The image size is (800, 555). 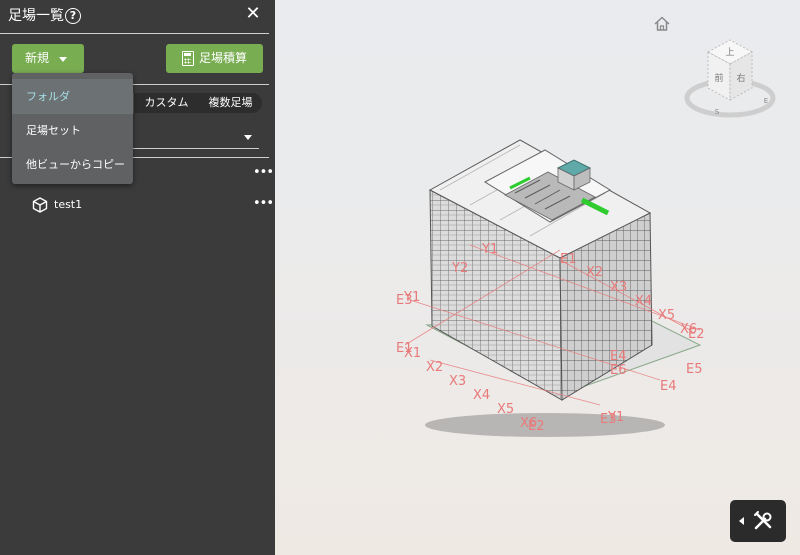 What do you see at coordinates (263, 204) in the screenshot?
I see `item-more-icon: •••` at bounding box center [263, 204].